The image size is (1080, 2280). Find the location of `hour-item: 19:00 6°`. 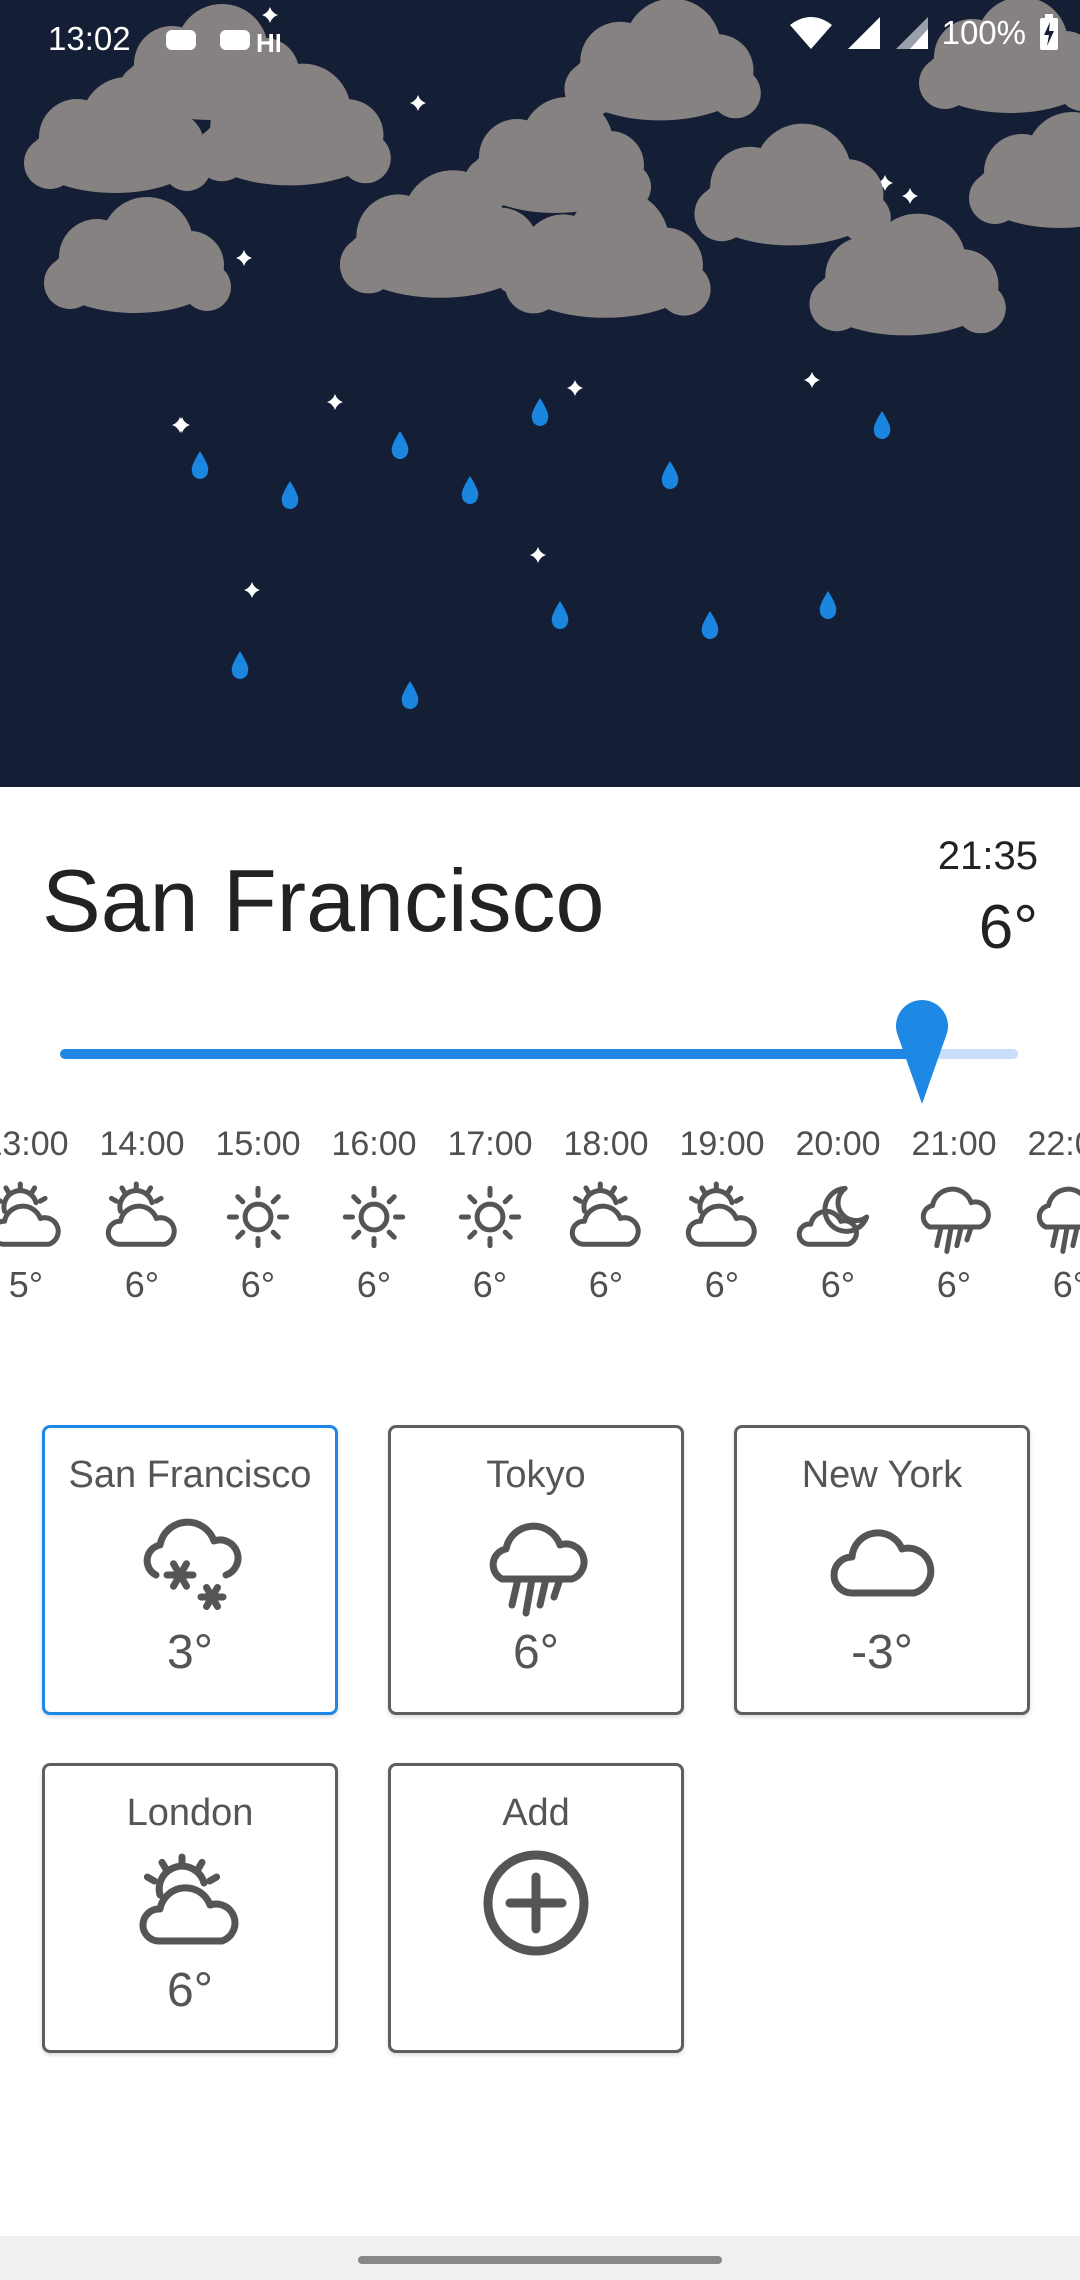

hour-item: 19:00 6° is located at coordinates (722, 1213).